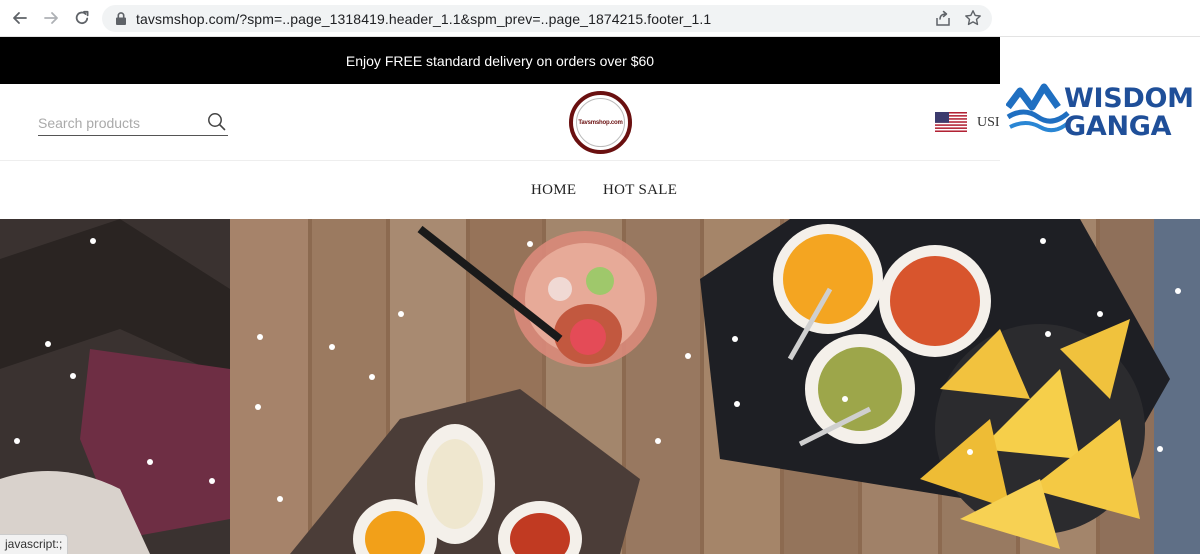 The width and height of the screenshot is (1200, 554). I want to click on share-icon, so click(943, 19).